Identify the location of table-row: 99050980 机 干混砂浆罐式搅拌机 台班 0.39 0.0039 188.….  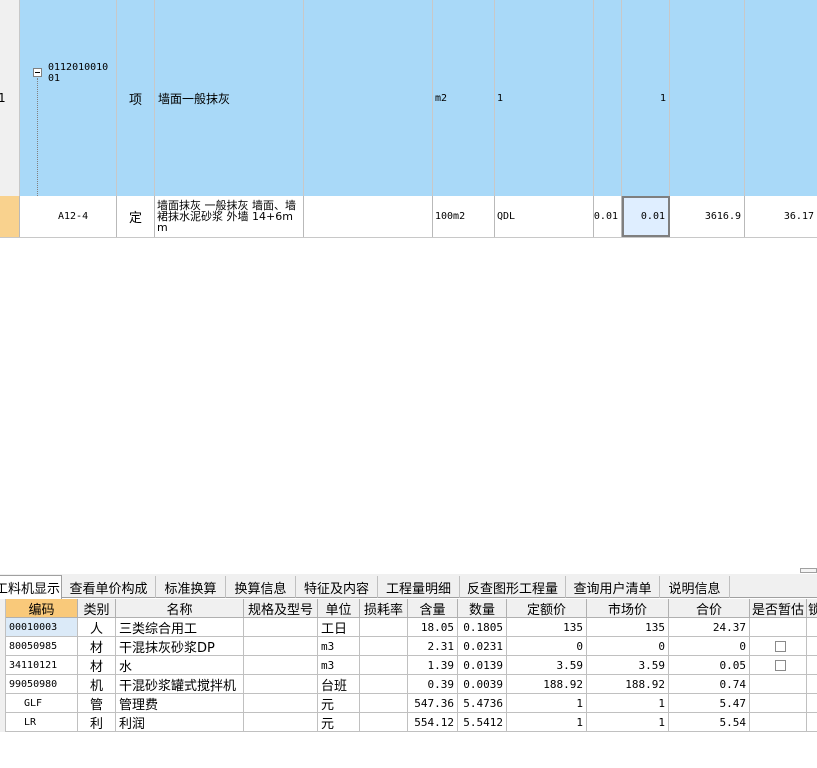
(408, 684).